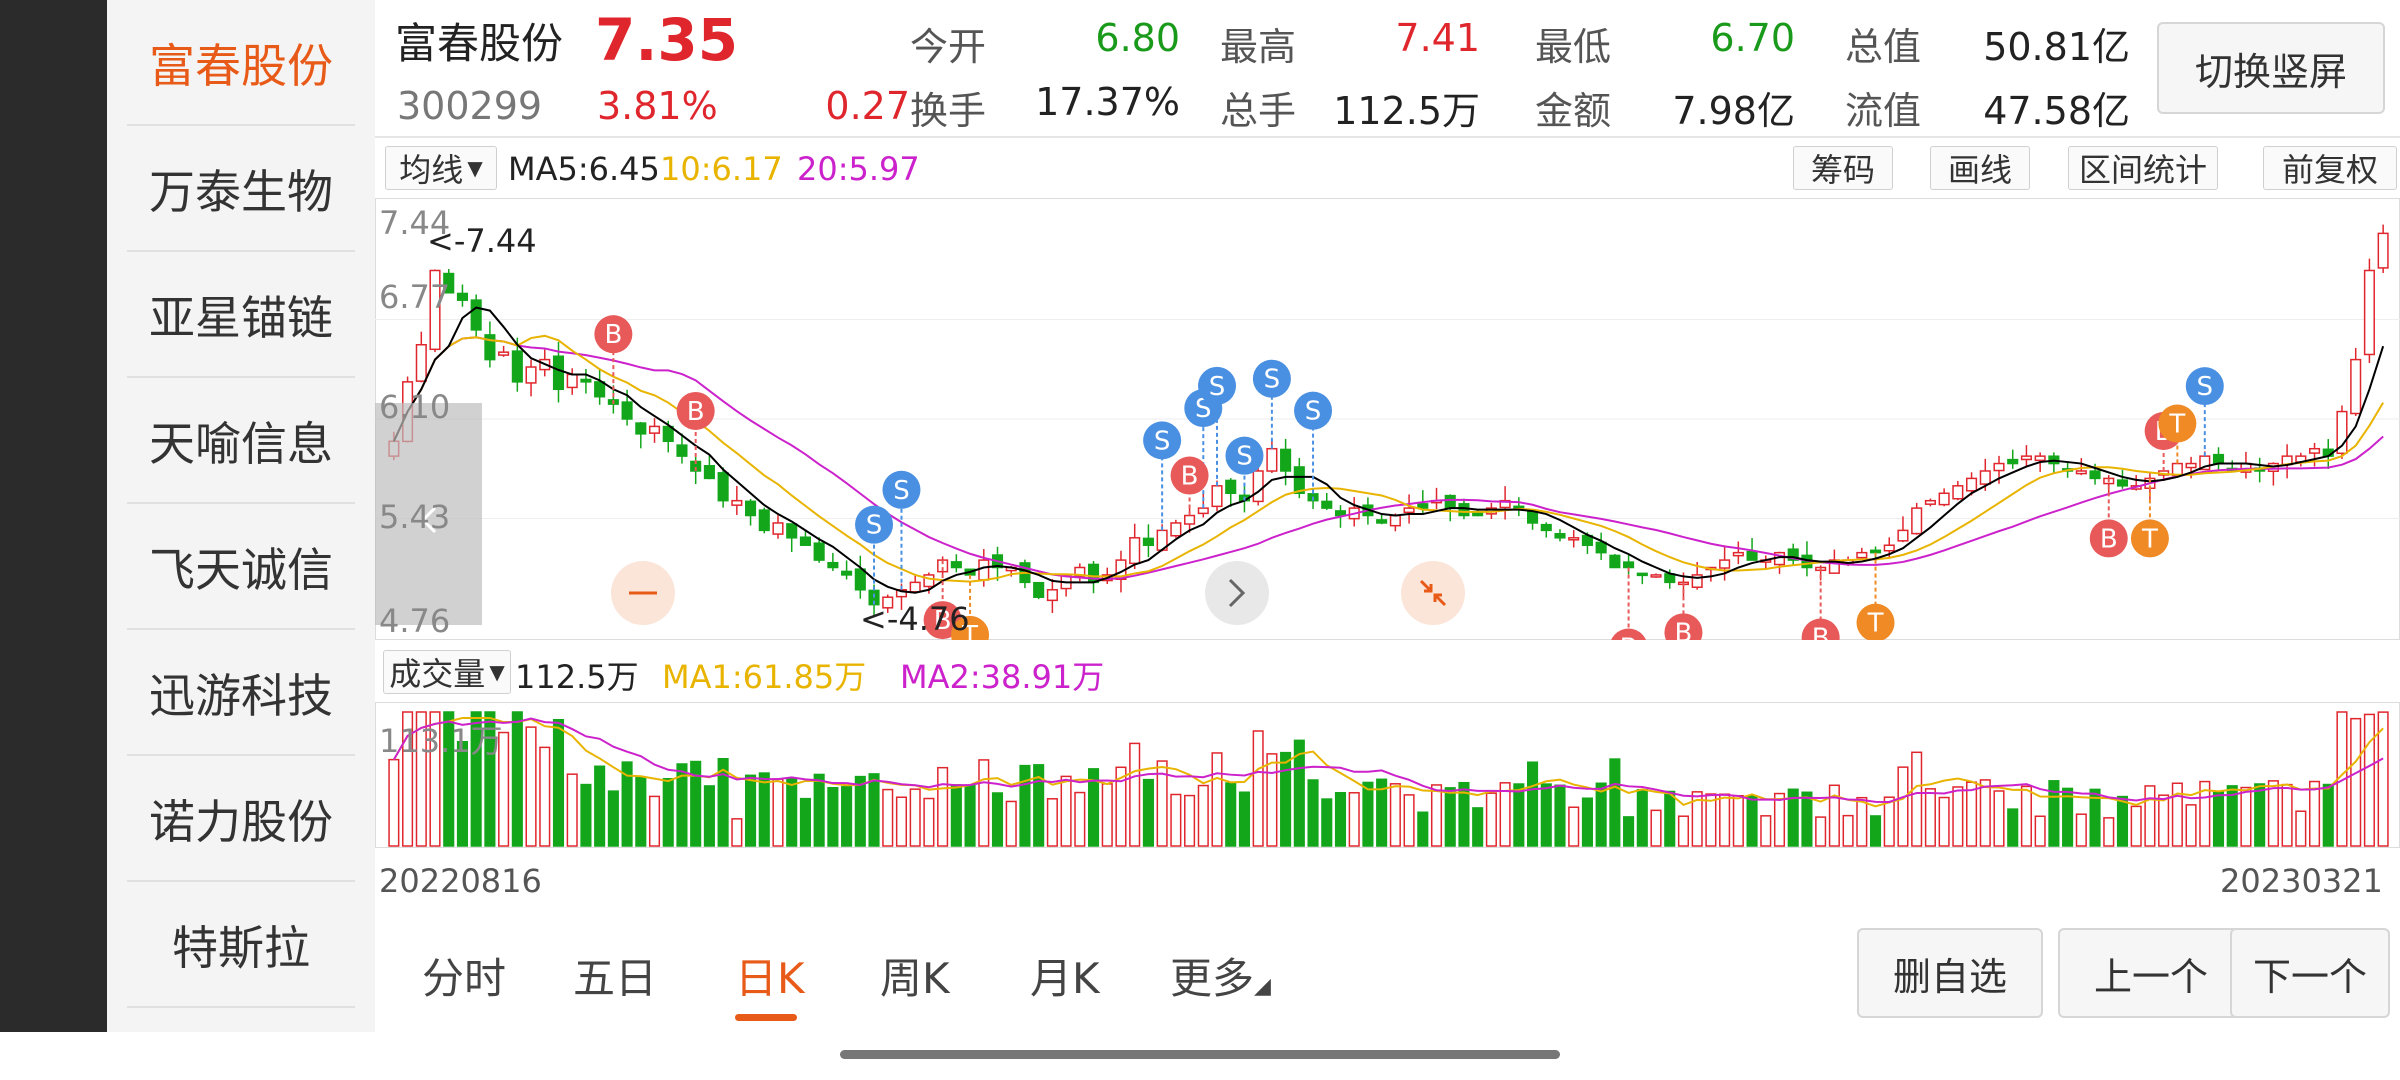 The width and height of the screenshot is (2400, 1080). I want to click on chip-button: 筹码, so click(1843, 168).